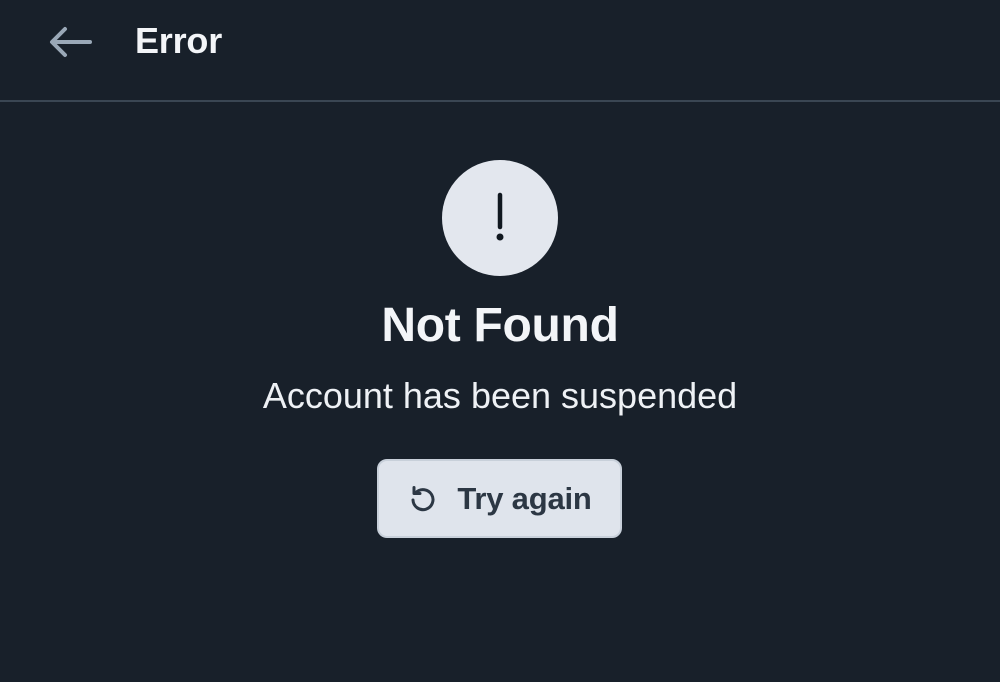 The image size is (1000, 682). What do you see at coordinates (423, 498) in the screenshot?
I see `refresh-icon` at bounding box center [423, 498].